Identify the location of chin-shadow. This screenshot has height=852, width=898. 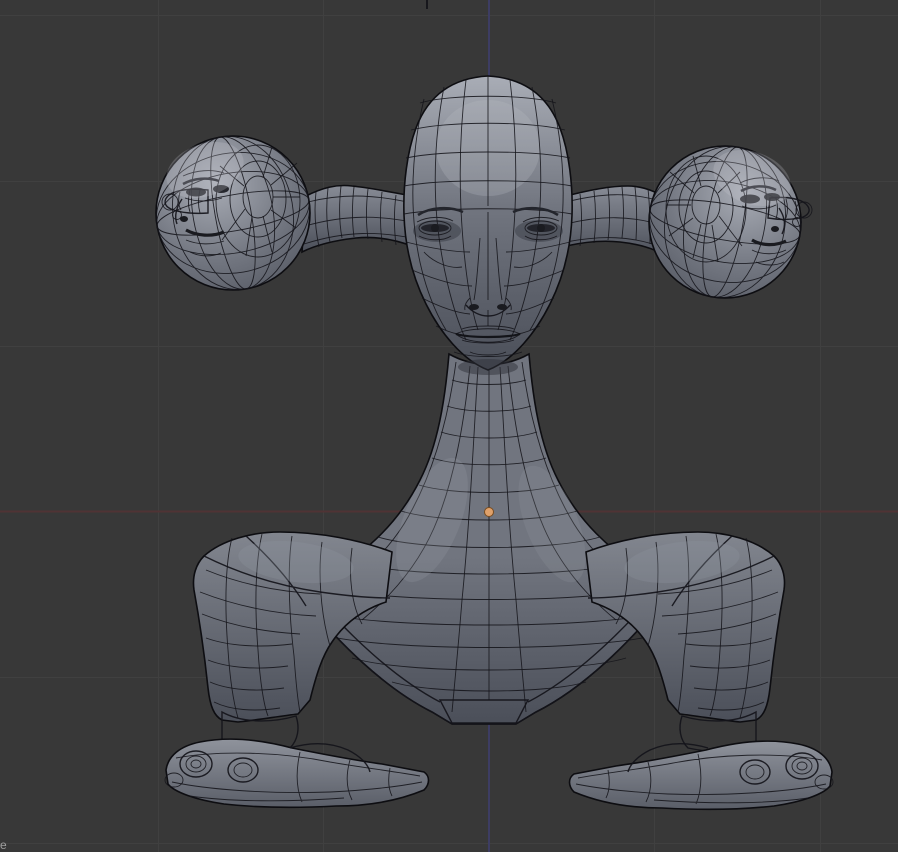
(488, 367).